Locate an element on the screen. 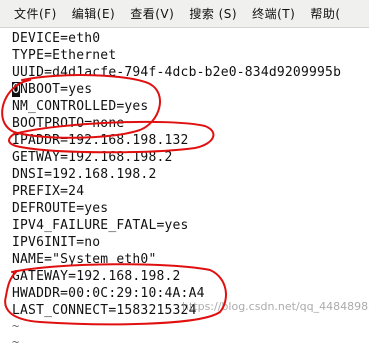 The height and width of the screenshot is (353, 369). config-line-ipaddr: IPADDR=192.168.198.132 is located at coordinates (100, 140).